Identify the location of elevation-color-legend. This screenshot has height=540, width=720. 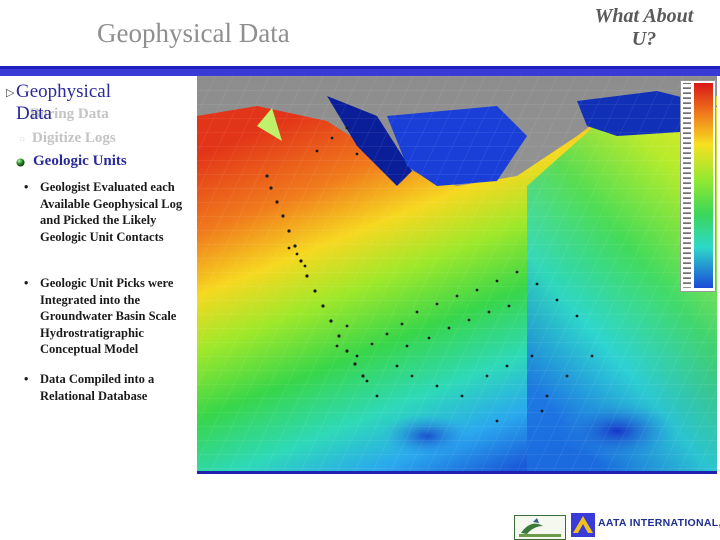
(698, 186).